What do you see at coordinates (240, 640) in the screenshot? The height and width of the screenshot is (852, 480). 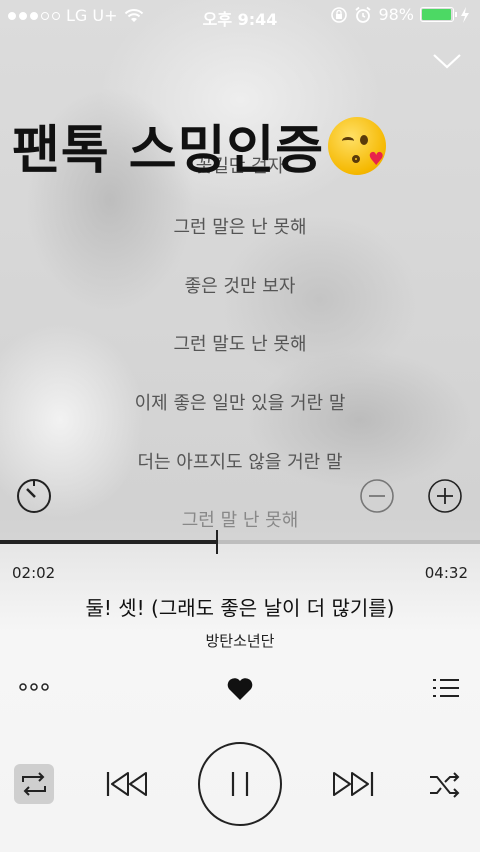 I see `artist-name: 방탄소년단` at bounding box center [240, 640].